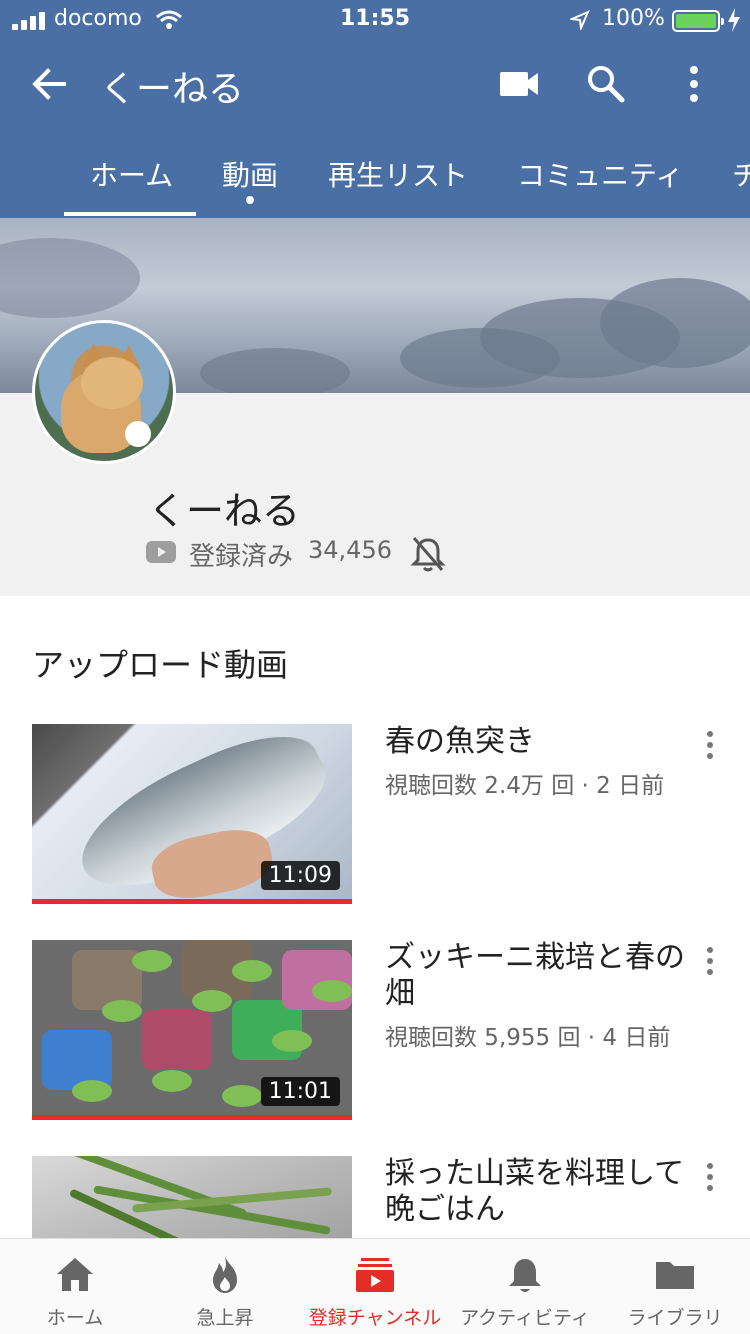 The image size is (750, 1334). I want to click on tab-home: ホーム, so click(131, 174).